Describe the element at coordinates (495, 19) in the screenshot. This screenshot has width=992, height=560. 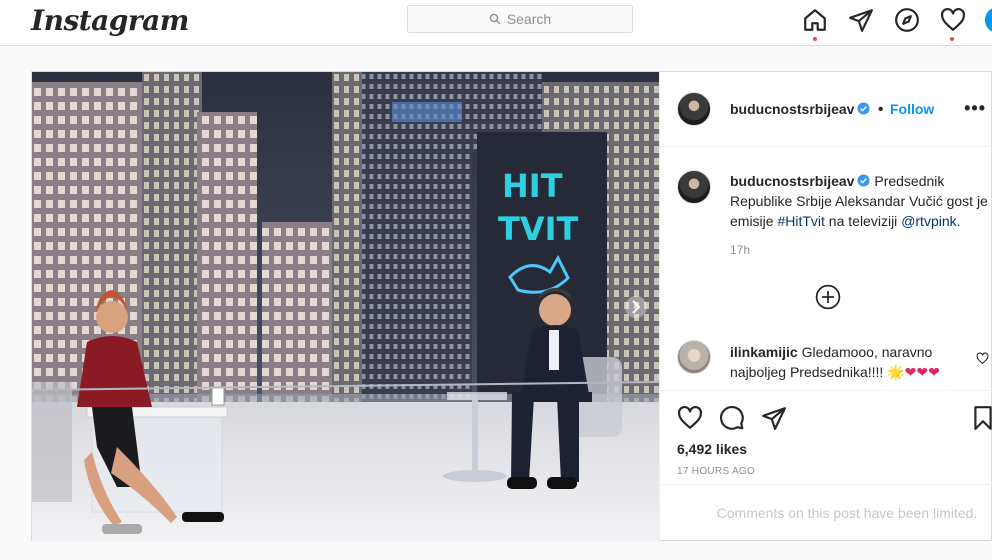
I see `search-icon` at that location.